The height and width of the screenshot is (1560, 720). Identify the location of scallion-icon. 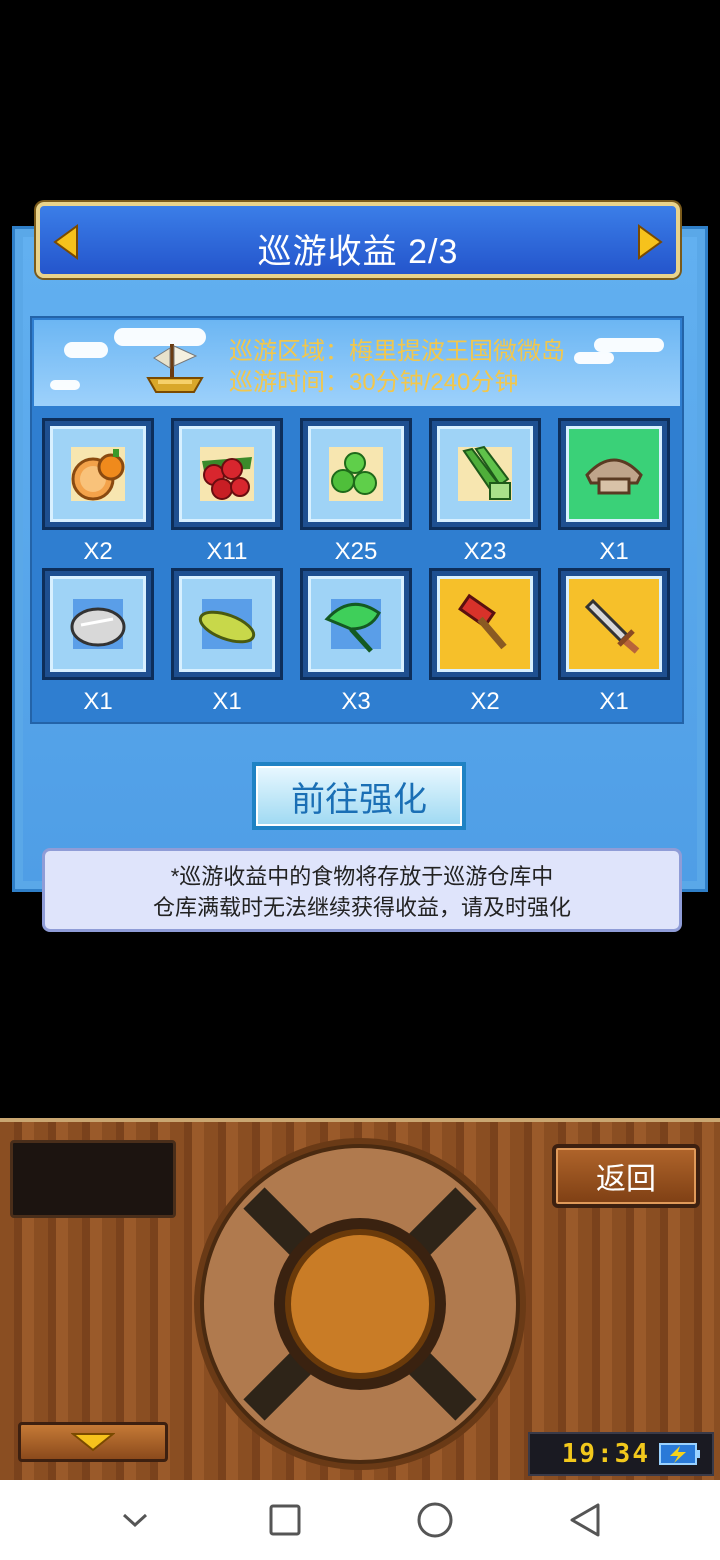
(485, 473).